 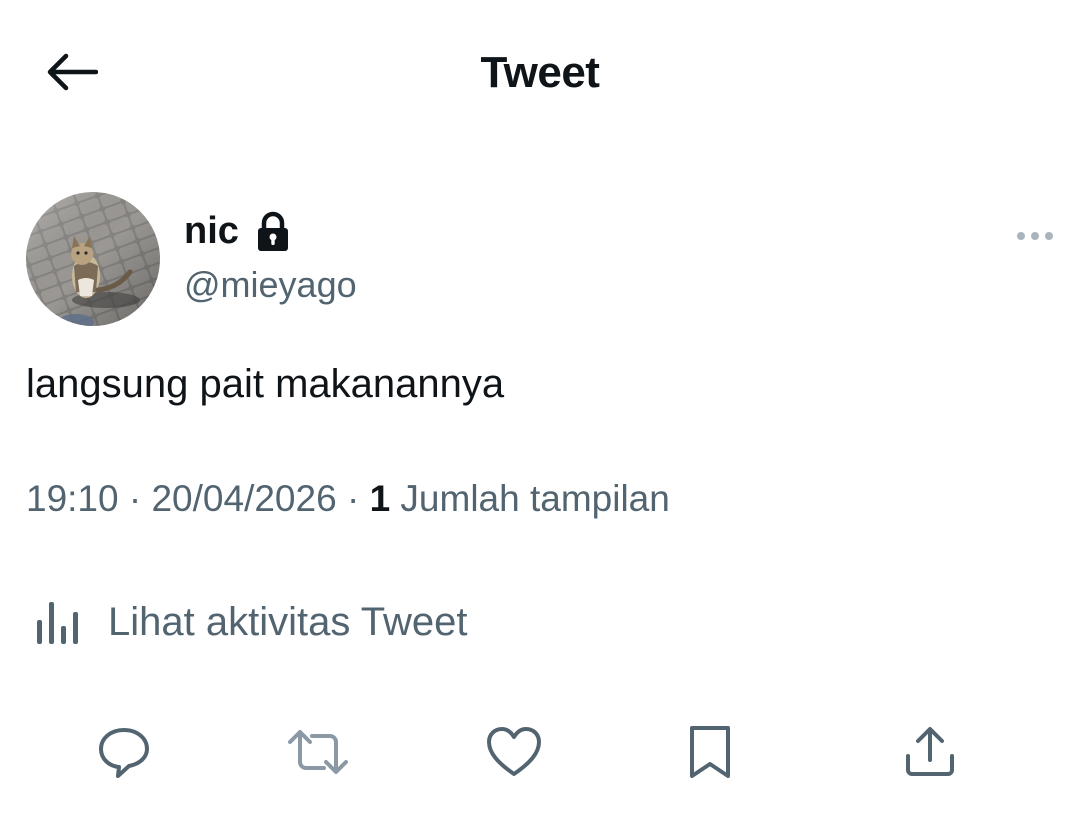 I want to click on retweet-button, so click(x=318, y=754).